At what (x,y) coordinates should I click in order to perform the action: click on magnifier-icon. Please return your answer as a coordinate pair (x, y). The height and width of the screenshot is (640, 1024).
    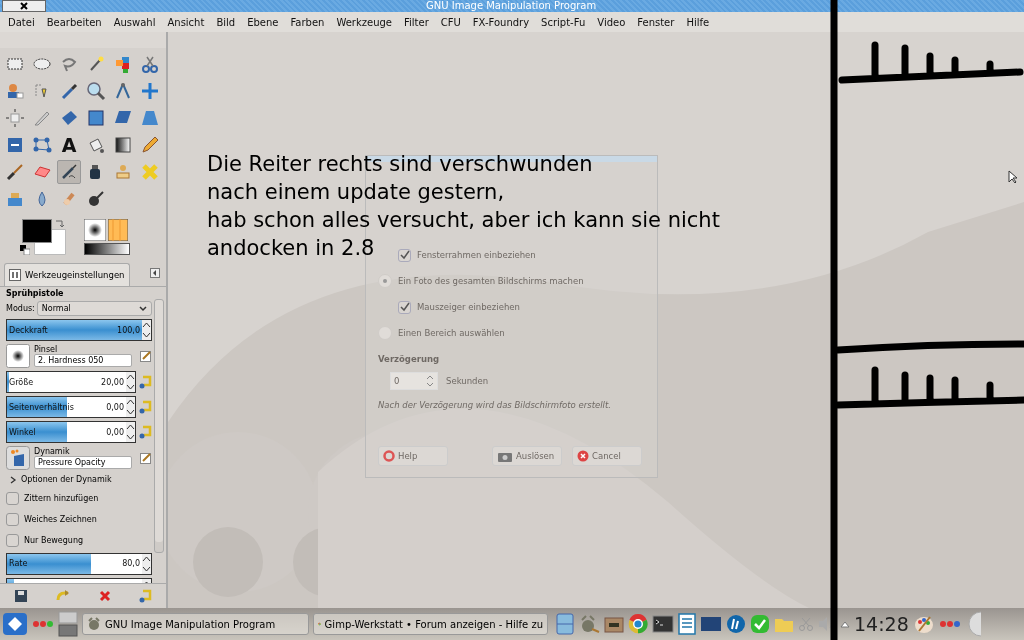
    Looking at the image, I should click on (96, 91).